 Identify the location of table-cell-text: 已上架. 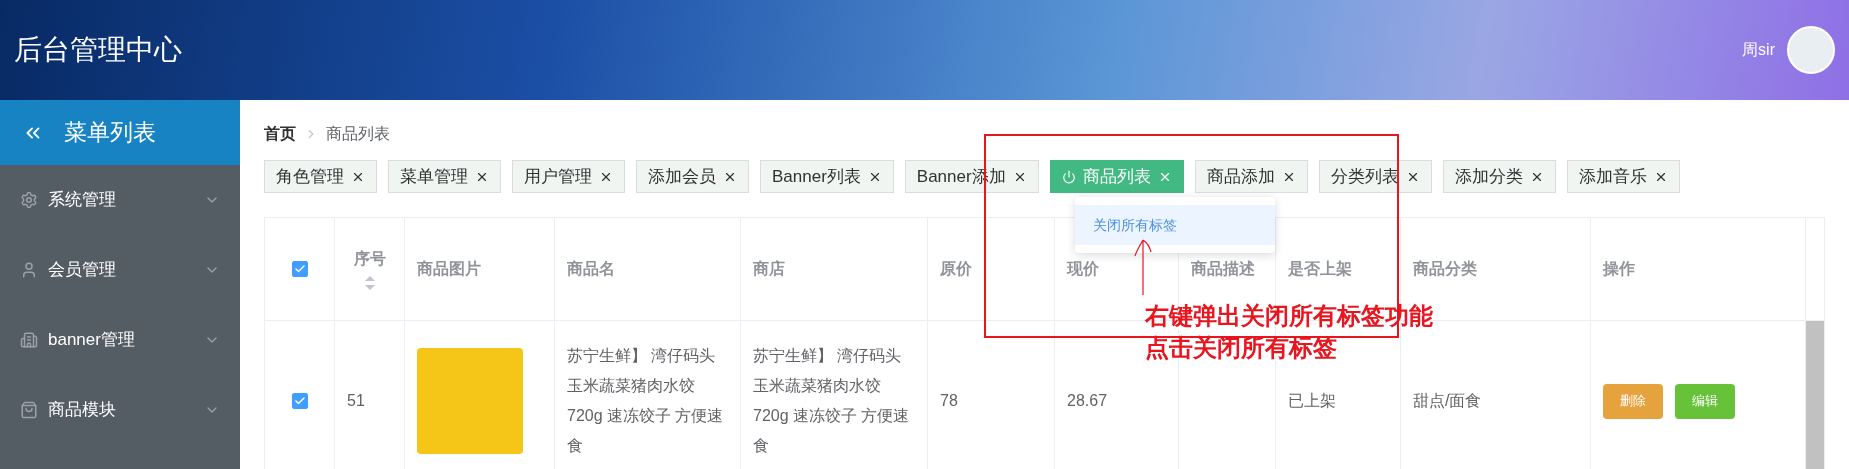
(1312, 401).